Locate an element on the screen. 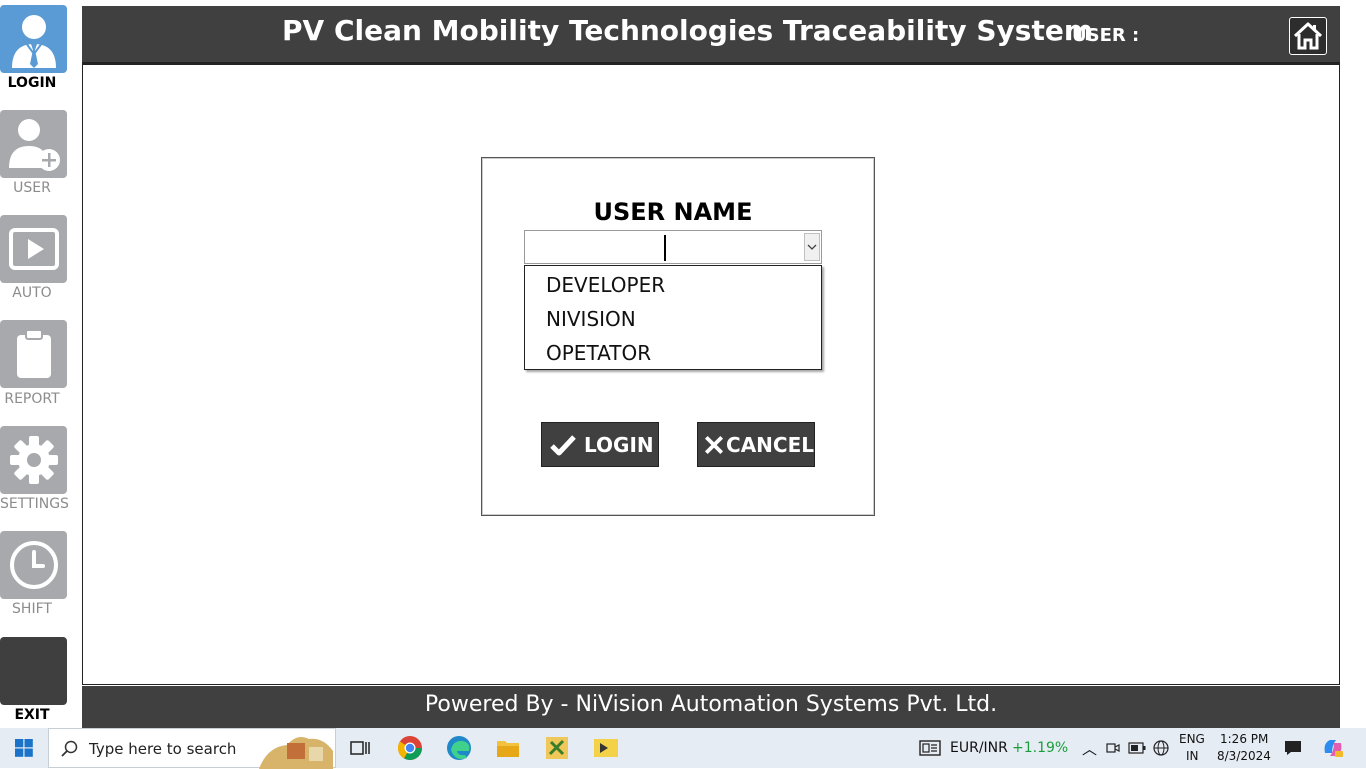 This screenshot has height=769, width=1366. labview-app-icon is located at coordinates (606, 748).